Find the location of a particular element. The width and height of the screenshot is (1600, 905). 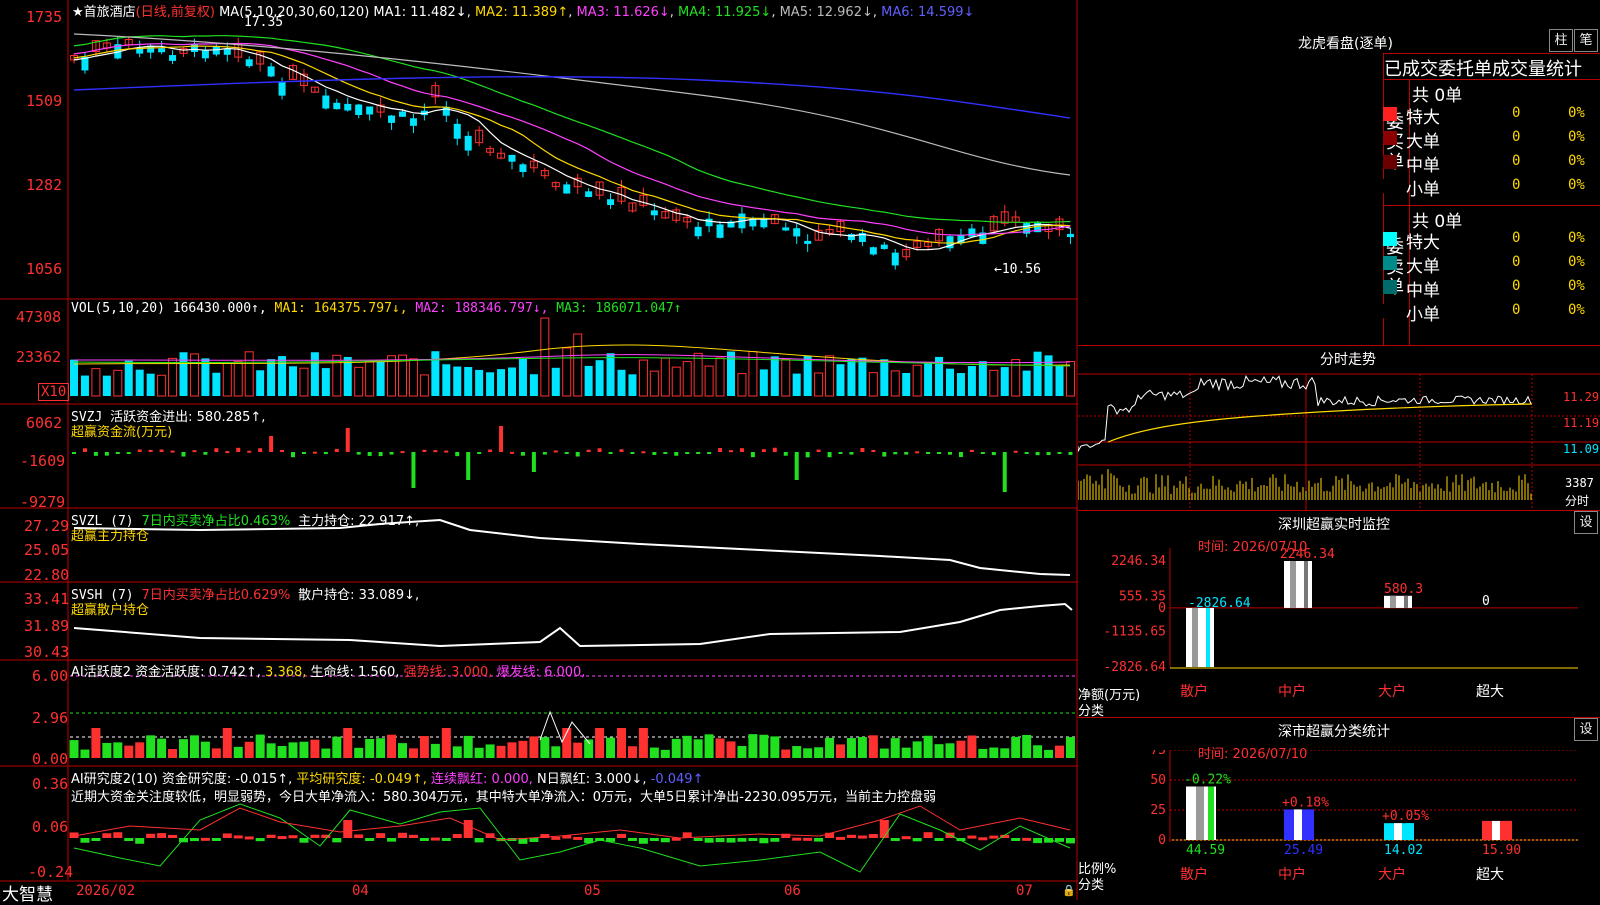

stroke-view-button: 笔 is located at coordinates (1586, 40).